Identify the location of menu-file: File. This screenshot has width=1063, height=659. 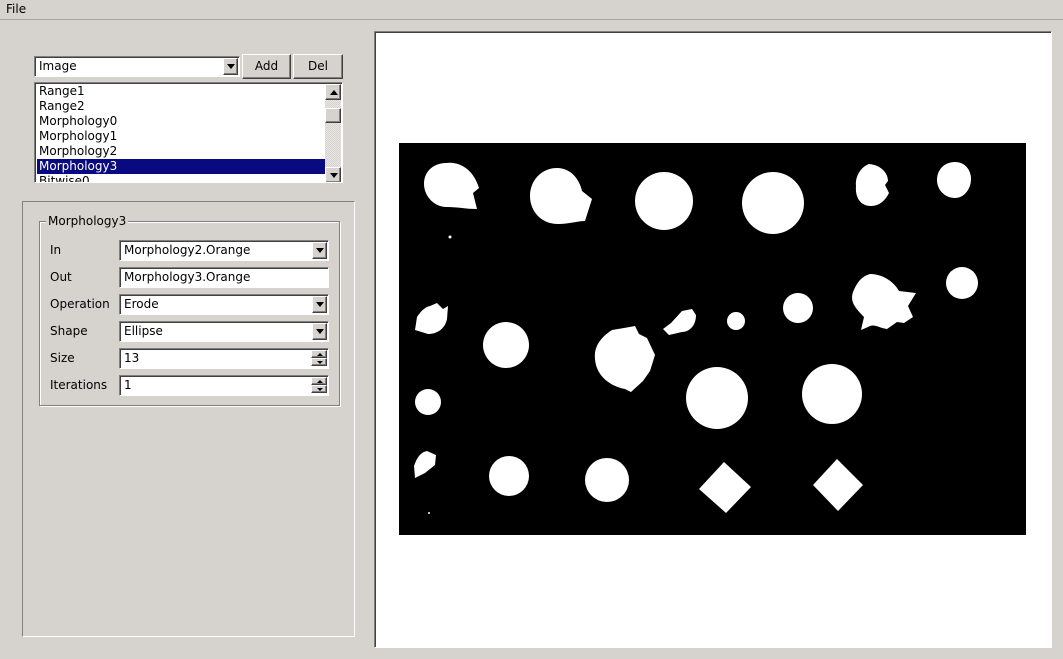
(16, 9).